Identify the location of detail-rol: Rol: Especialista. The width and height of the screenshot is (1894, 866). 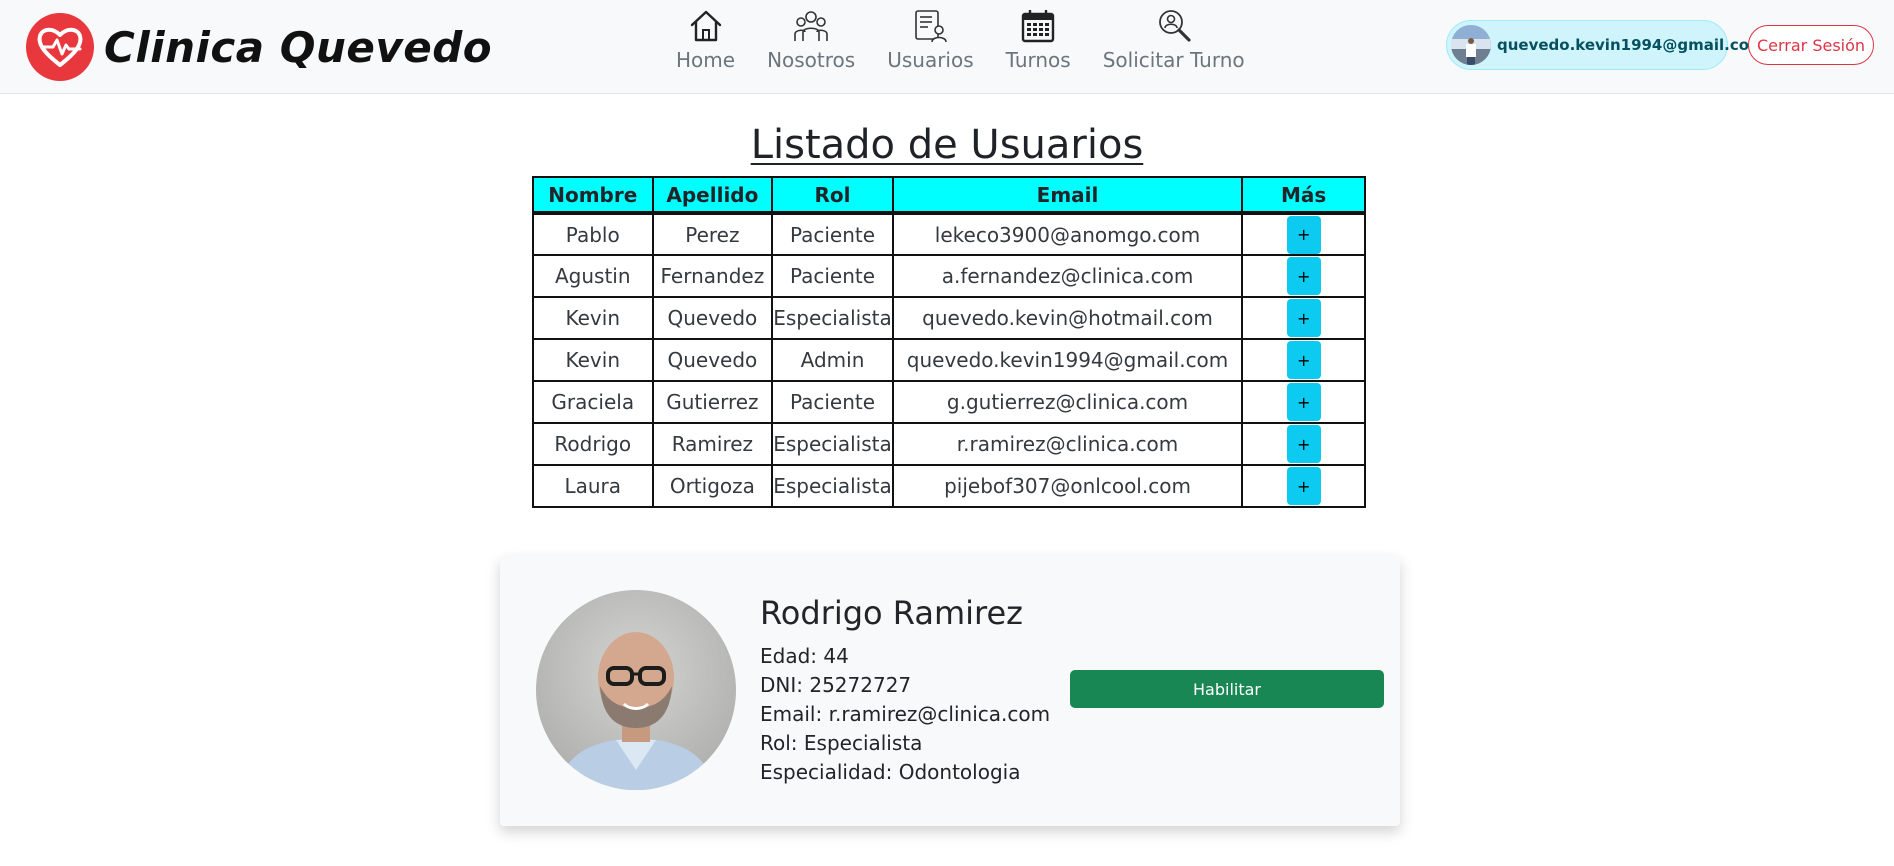
(841, 743).